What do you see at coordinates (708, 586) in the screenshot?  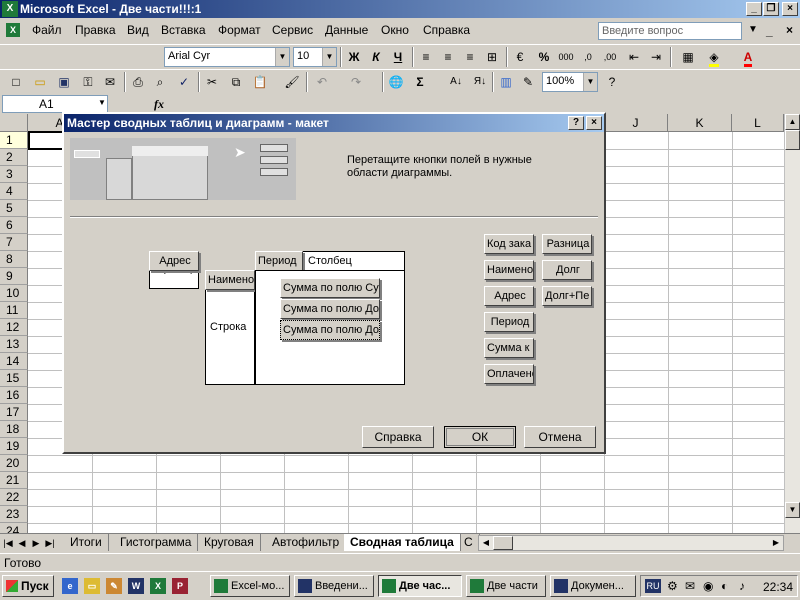 I see `antivirus-icon: ◉` at bounding box center [708, 586].